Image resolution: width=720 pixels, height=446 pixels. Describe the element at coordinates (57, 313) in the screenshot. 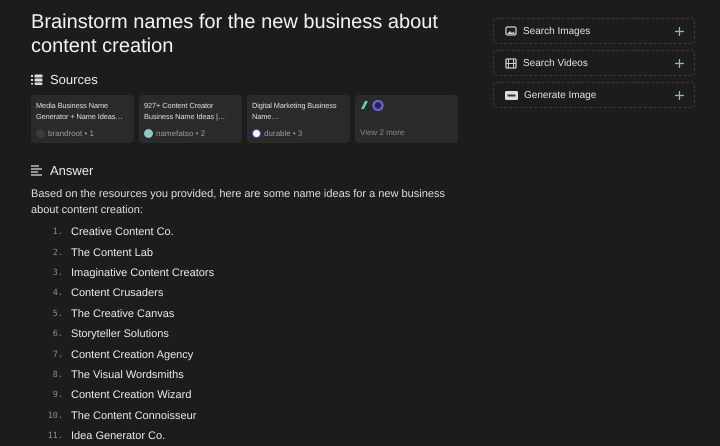

I see `list-number: 5.` at that location.